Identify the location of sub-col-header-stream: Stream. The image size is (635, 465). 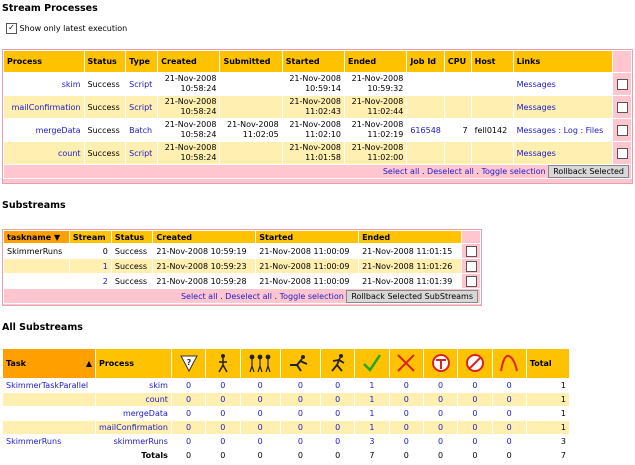
(90, 237).